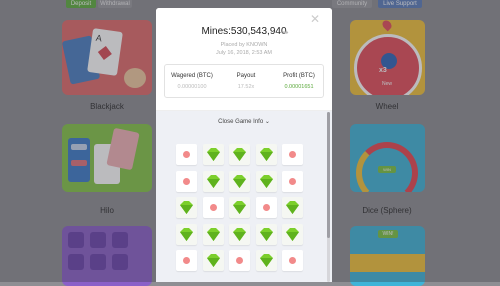 Image resolution: width=500 pixels, height=286 pixels. Describe the element at coordinates (400, 4) in the screenshot. I see `live-support-button: Live Support` at that location.